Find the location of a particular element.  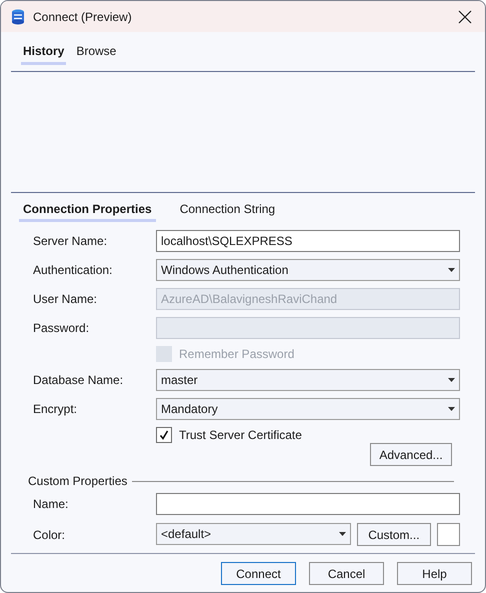

field-label: User Name: is located at coordinates (65, 299).